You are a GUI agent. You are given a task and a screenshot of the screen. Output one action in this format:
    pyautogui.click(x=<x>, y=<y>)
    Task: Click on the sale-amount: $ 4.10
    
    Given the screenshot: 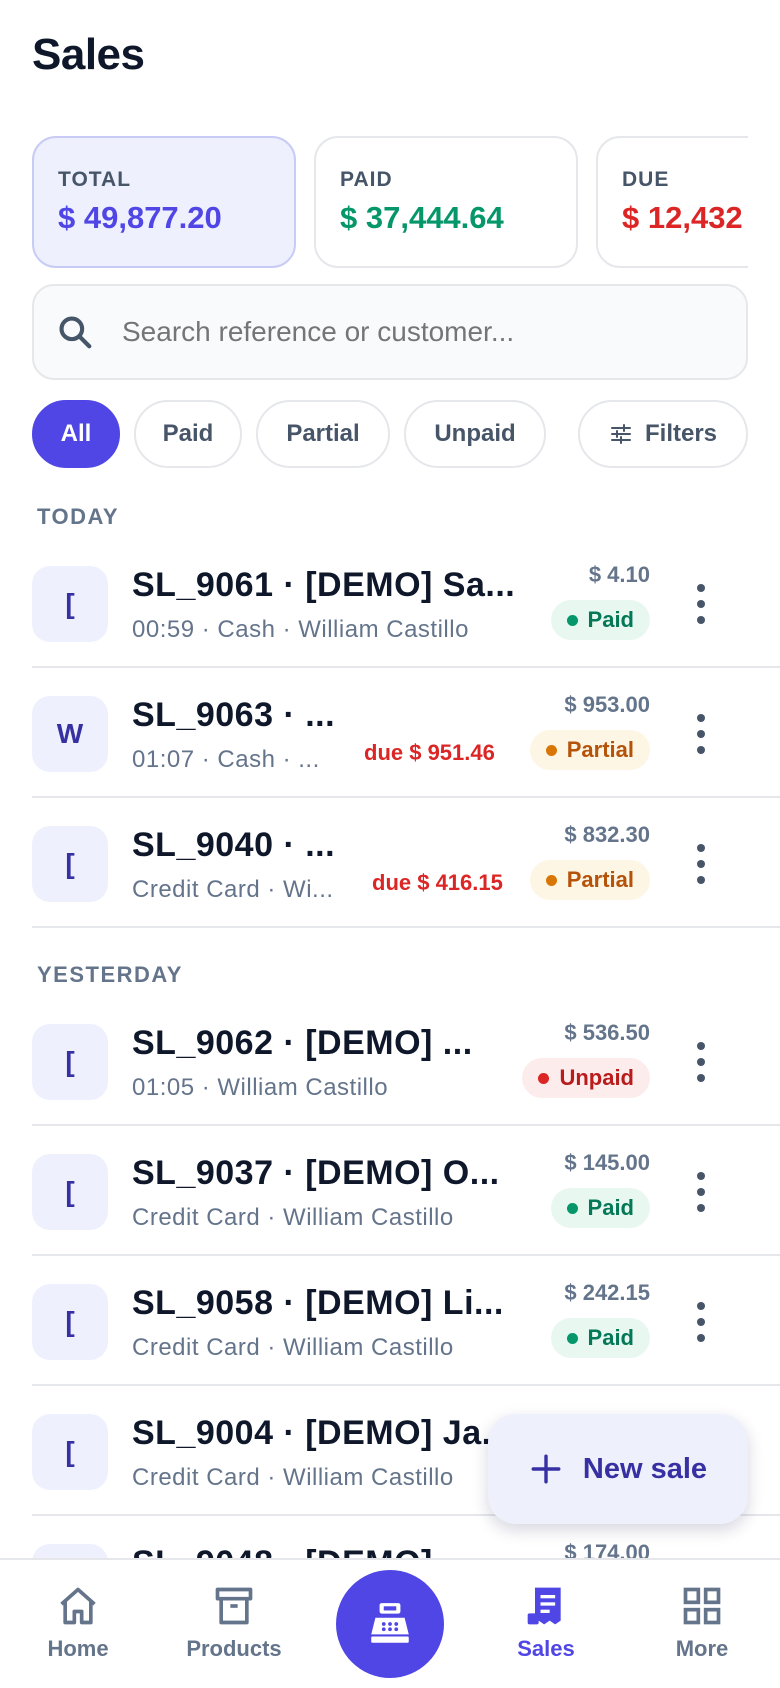 What is the action you would take?
    pyautogui.click(x=619, y=574)
    